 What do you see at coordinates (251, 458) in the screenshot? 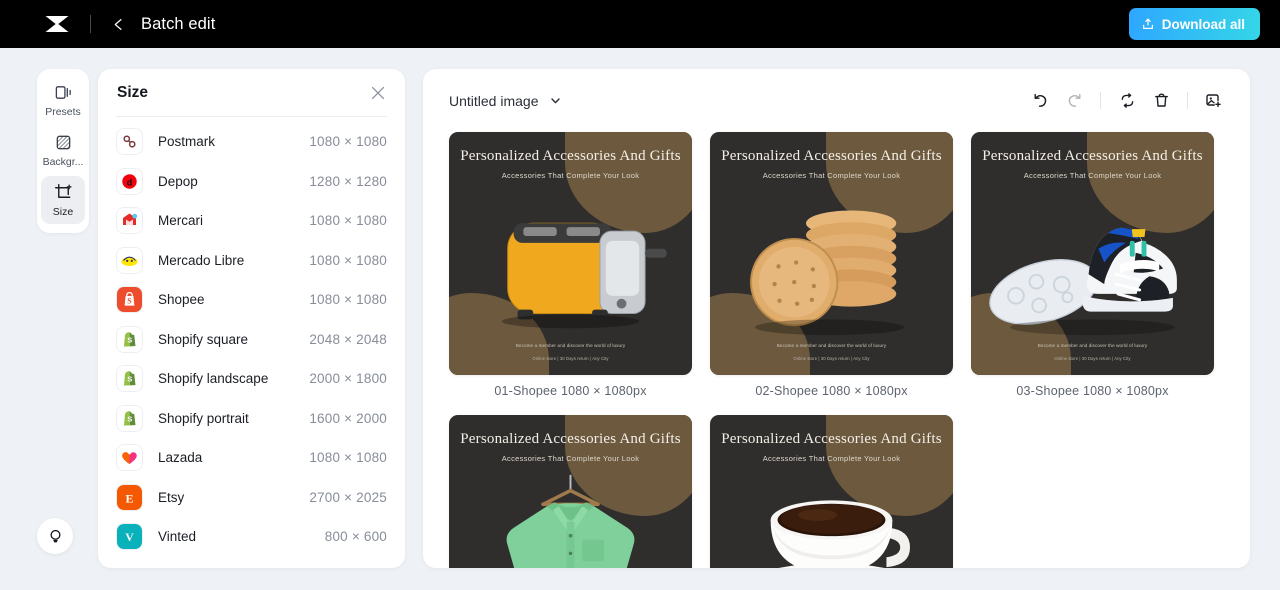
I see `size-preset-row: Lazada 1080 × 1080` at bounding box center [251, 458].